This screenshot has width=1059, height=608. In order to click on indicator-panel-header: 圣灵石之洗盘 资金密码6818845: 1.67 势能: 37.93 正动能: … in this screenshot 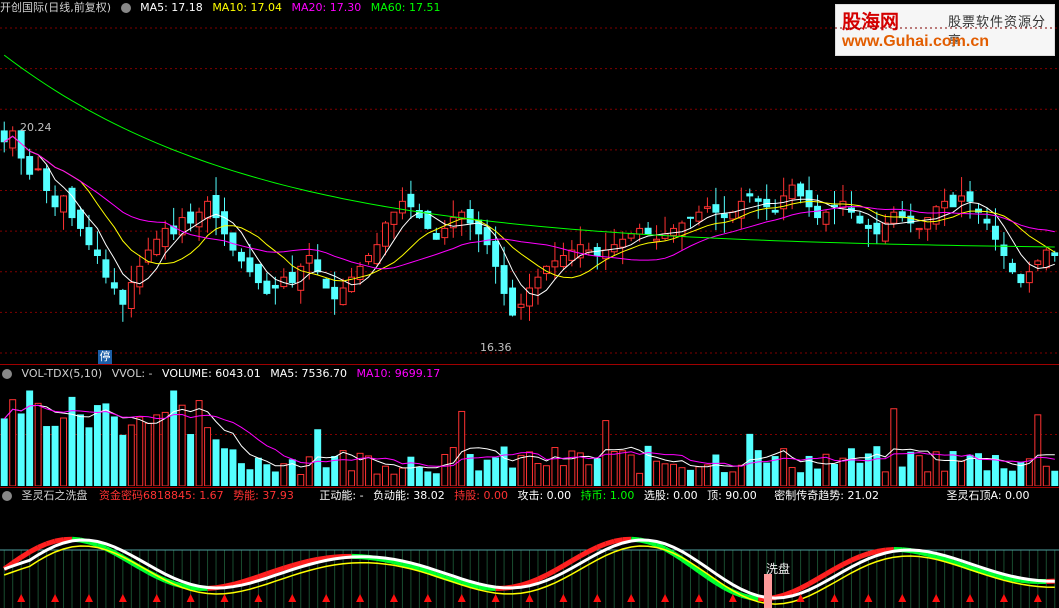, I will do `click(529, 496)`.